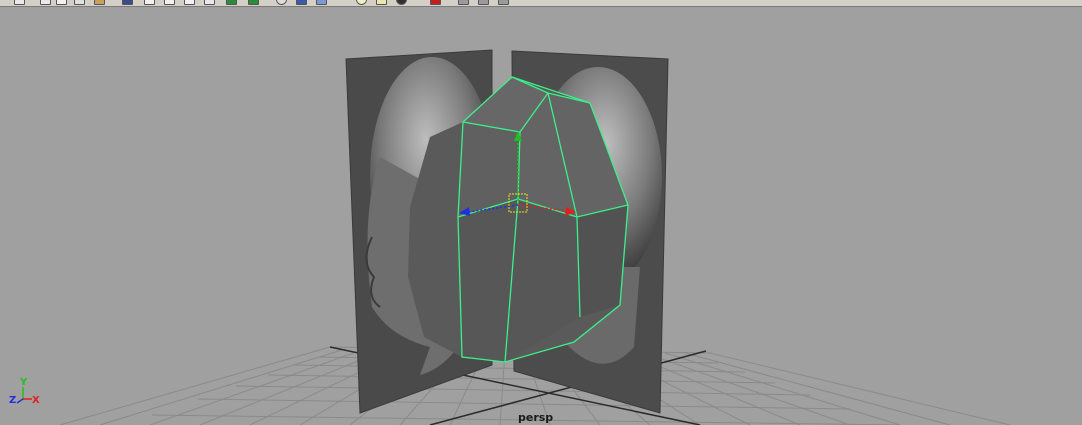  What do you see at coordinates (127, 2) in the screenshot?
I see `render-view-icon` at bounding box center [127, 2].